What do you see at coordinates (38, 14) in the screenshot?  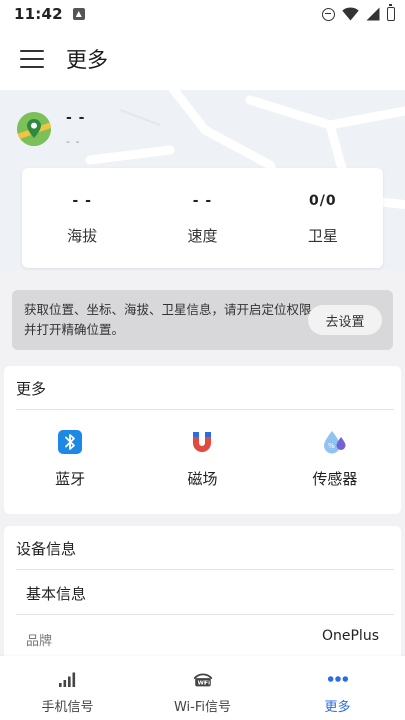 I see `status-time: 11:42` at bounding box center [38, 14].